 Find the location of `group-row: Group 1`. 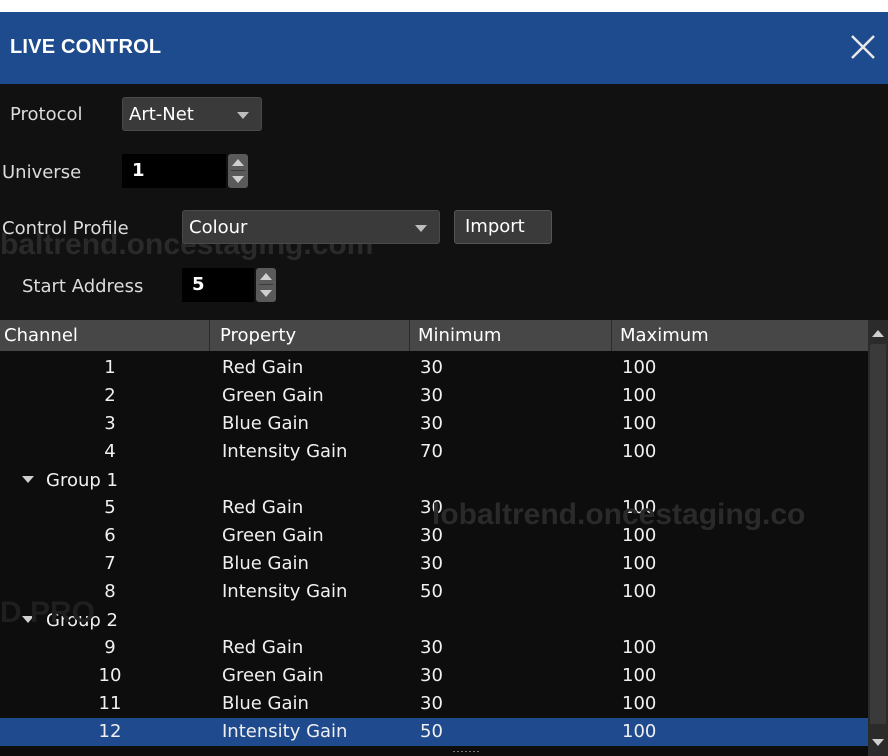

group-row: Group 1 is located at coordinates (434, 480).